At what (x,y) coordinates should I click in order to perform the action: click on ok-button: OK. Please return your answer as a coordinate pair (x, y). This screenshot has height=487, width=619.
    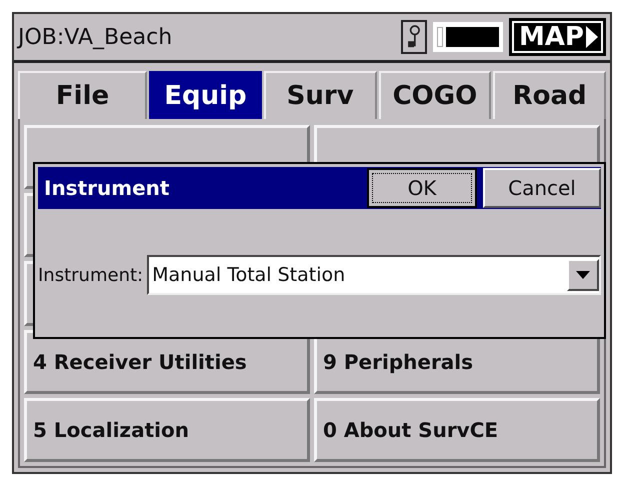
    Looking at the image, I should click on (422, 188).